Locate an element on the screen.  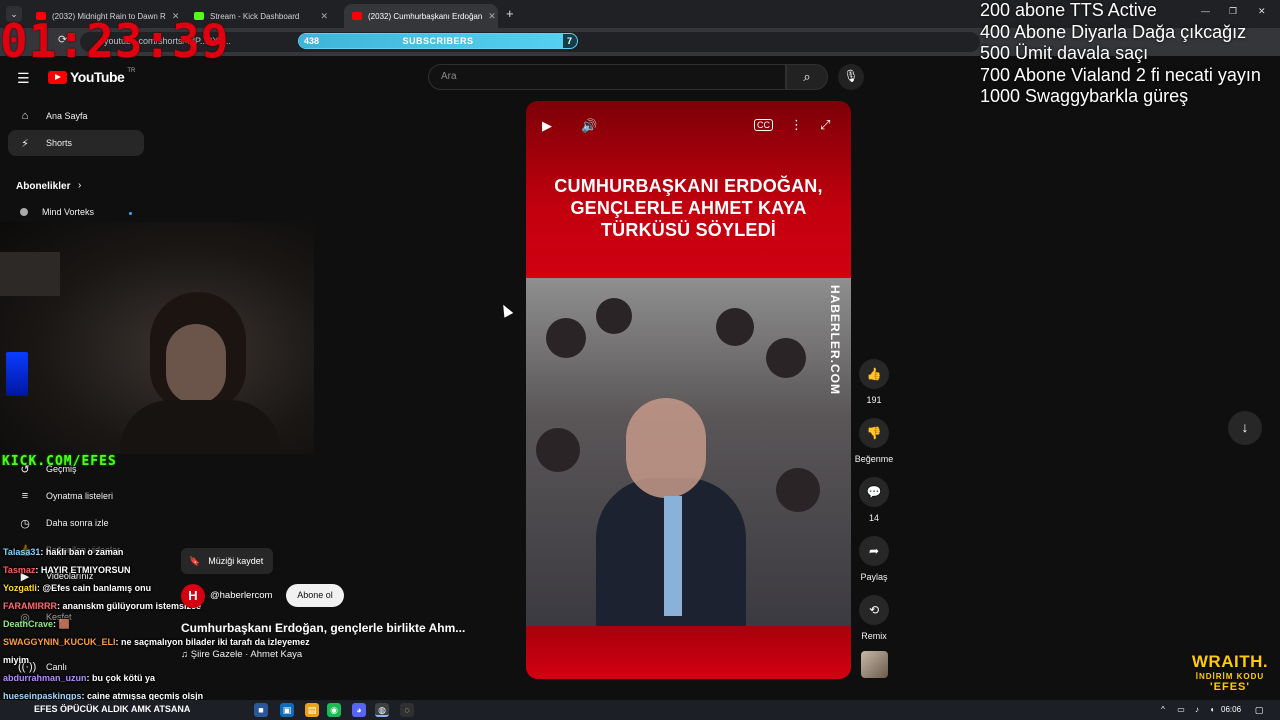
fullscreen-icon: ⤢ is located at coordinates (825, 125).